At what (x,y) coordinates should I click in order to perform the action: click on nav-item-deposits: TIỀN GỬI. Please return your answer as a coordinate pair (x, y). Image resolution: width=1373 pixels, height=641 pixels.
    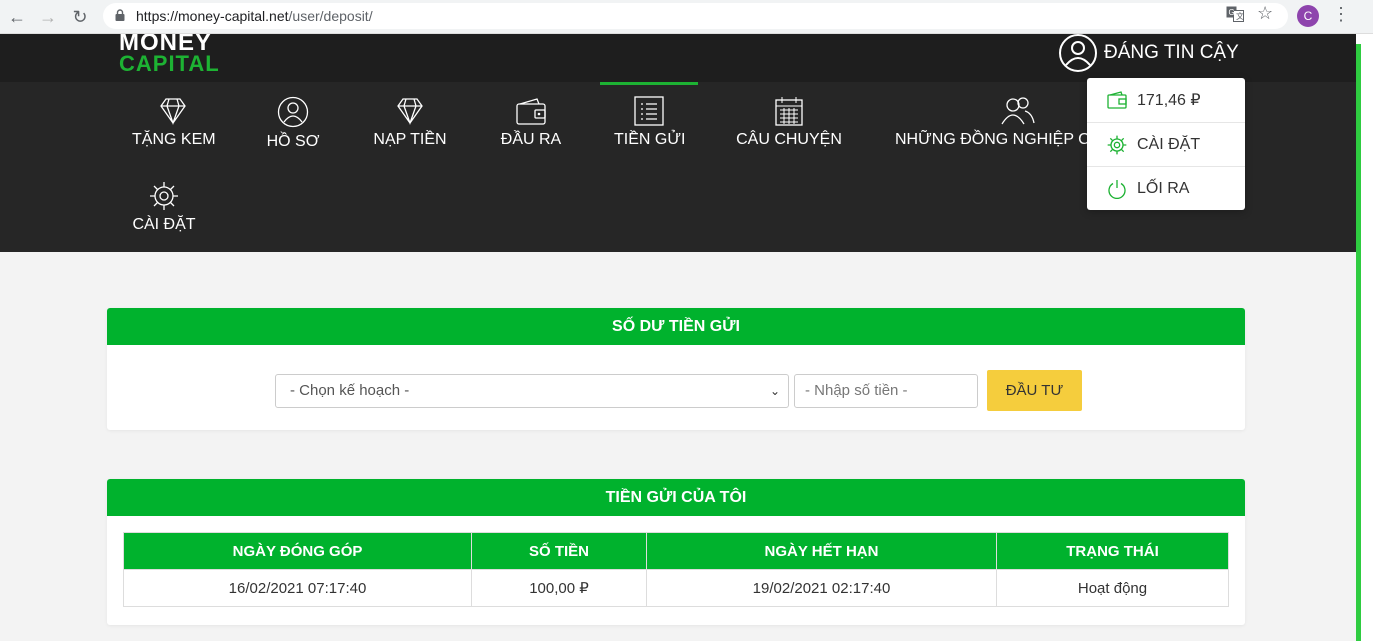
    Looking at the image, I should click on (650, 122).